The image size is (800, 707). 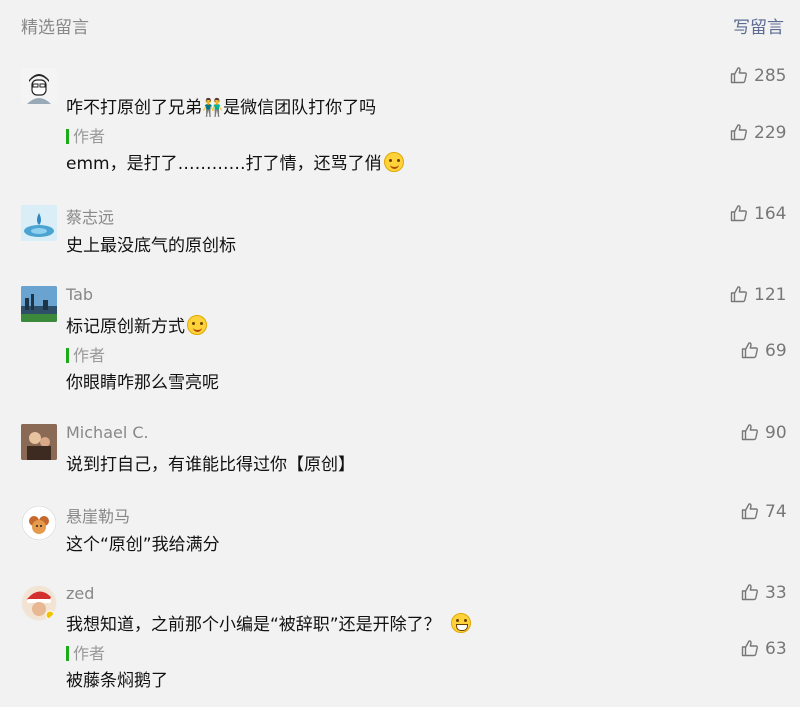 I want to click on nickname: Michael C., so click(x=107, y=432).